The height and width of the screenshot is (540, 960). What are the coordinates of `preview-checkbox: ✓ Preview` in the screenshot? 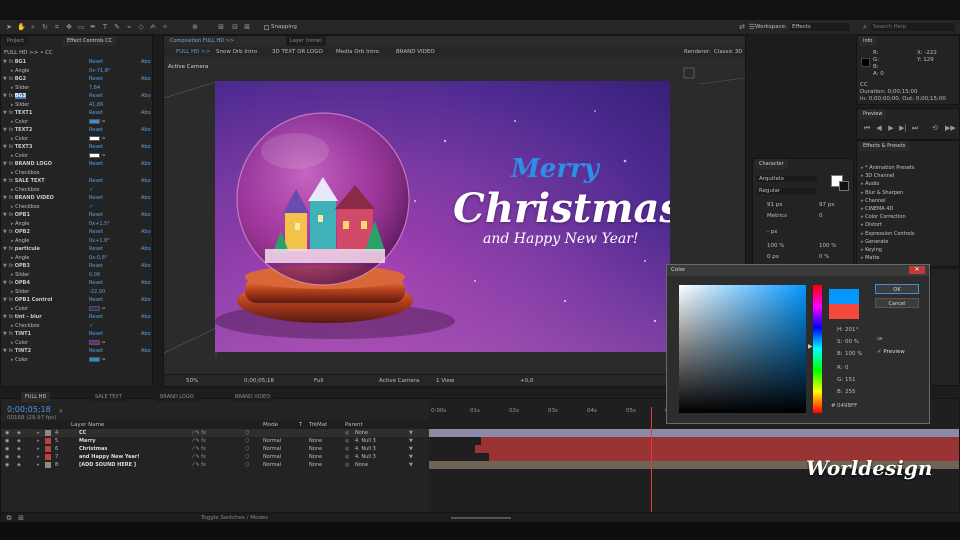 It's located at (891, 352).